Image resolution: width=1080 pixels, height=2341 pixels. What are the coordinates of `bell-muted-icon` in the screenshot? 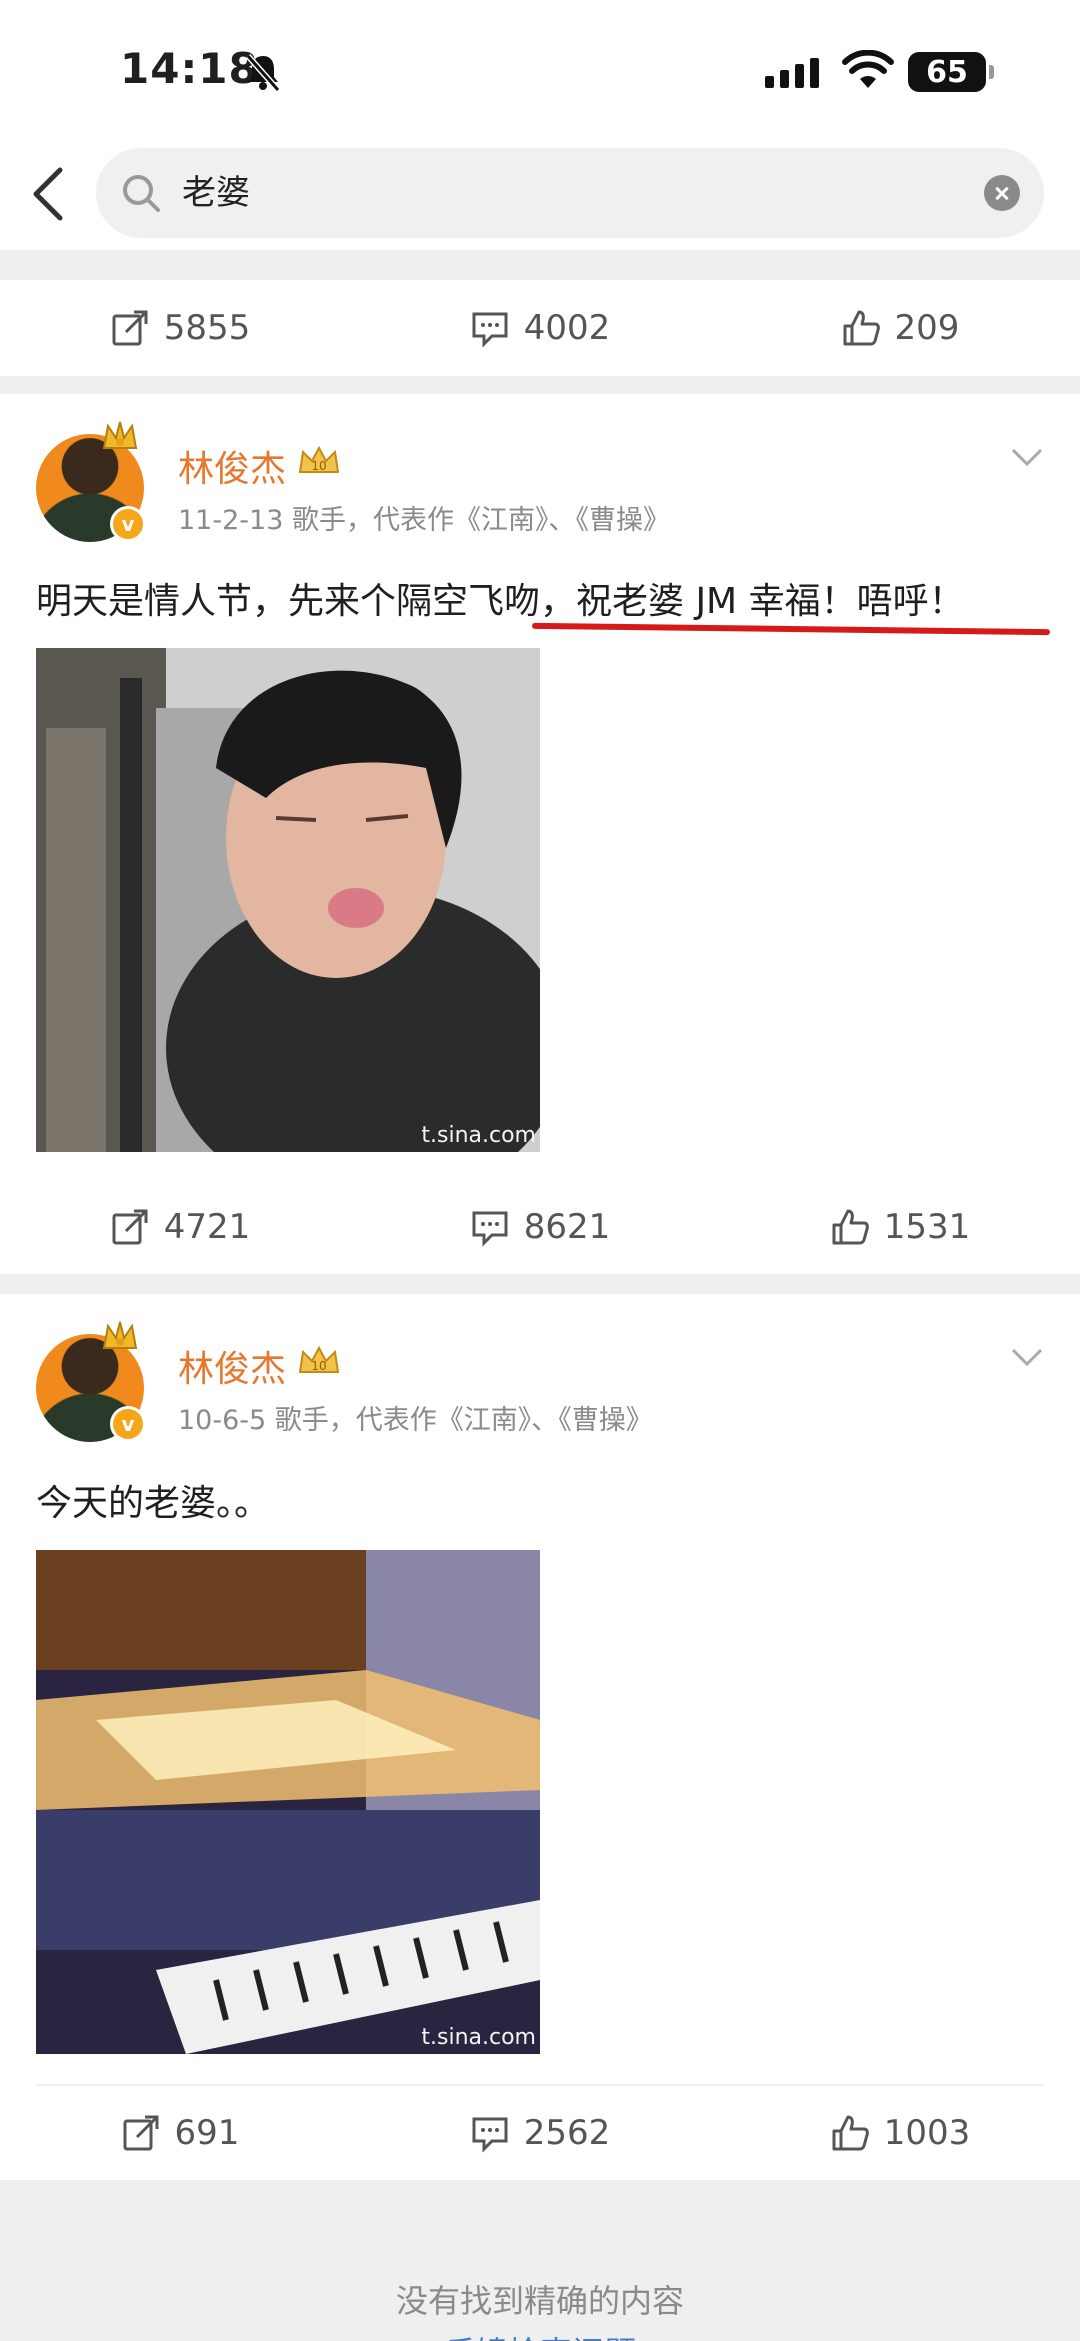 It's located at (263, 73).